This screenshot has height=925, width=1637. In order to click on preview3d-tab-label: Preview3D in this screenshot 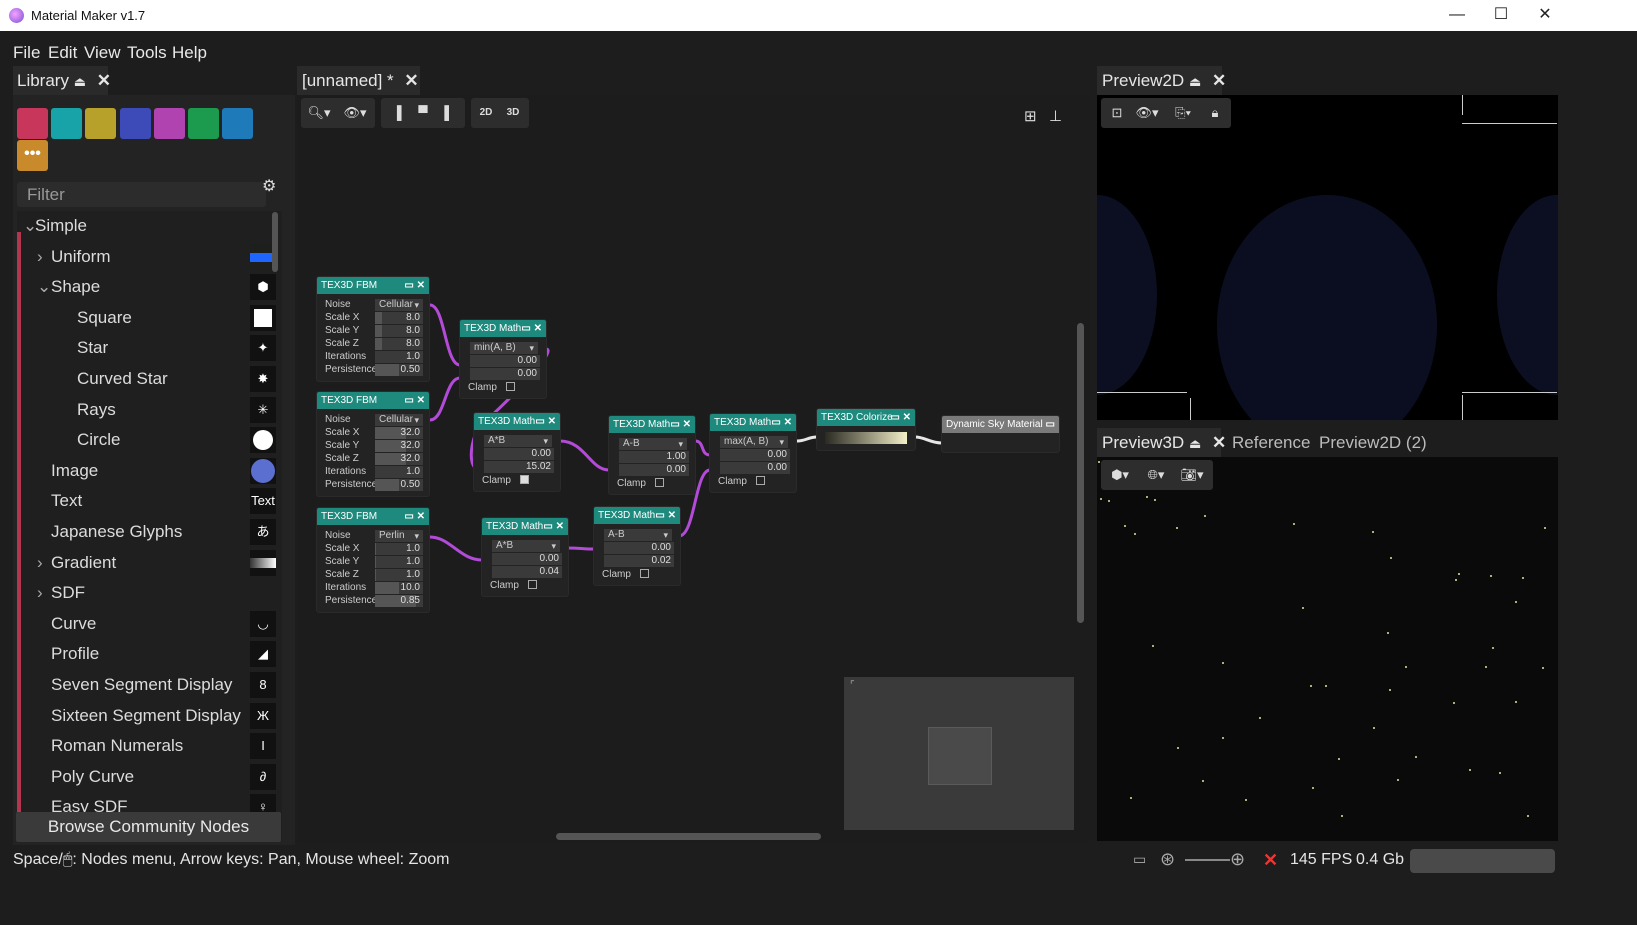, I will do `click(1143, 442)`.